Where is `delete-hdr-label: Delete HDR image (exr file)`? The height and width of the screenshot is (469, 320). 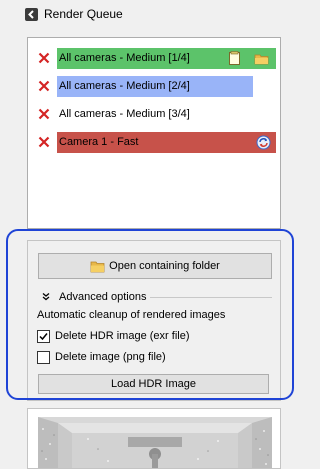 delete-hdr-label: Delete HDR image (exr file) is located at coordinates (122, 336).